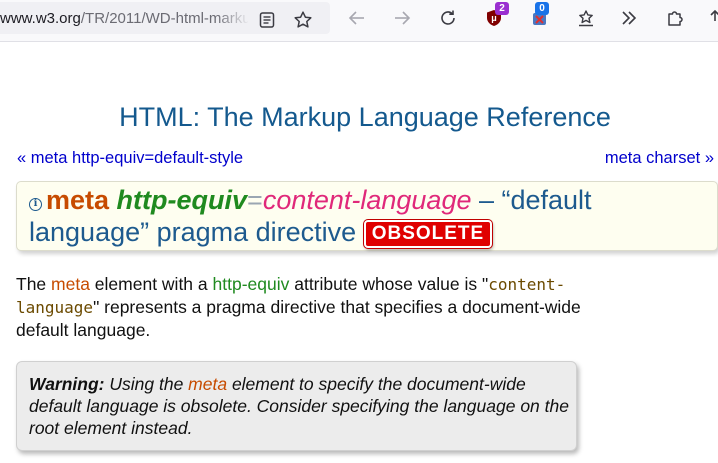  I want to click on back-icon, so click(357, 18).